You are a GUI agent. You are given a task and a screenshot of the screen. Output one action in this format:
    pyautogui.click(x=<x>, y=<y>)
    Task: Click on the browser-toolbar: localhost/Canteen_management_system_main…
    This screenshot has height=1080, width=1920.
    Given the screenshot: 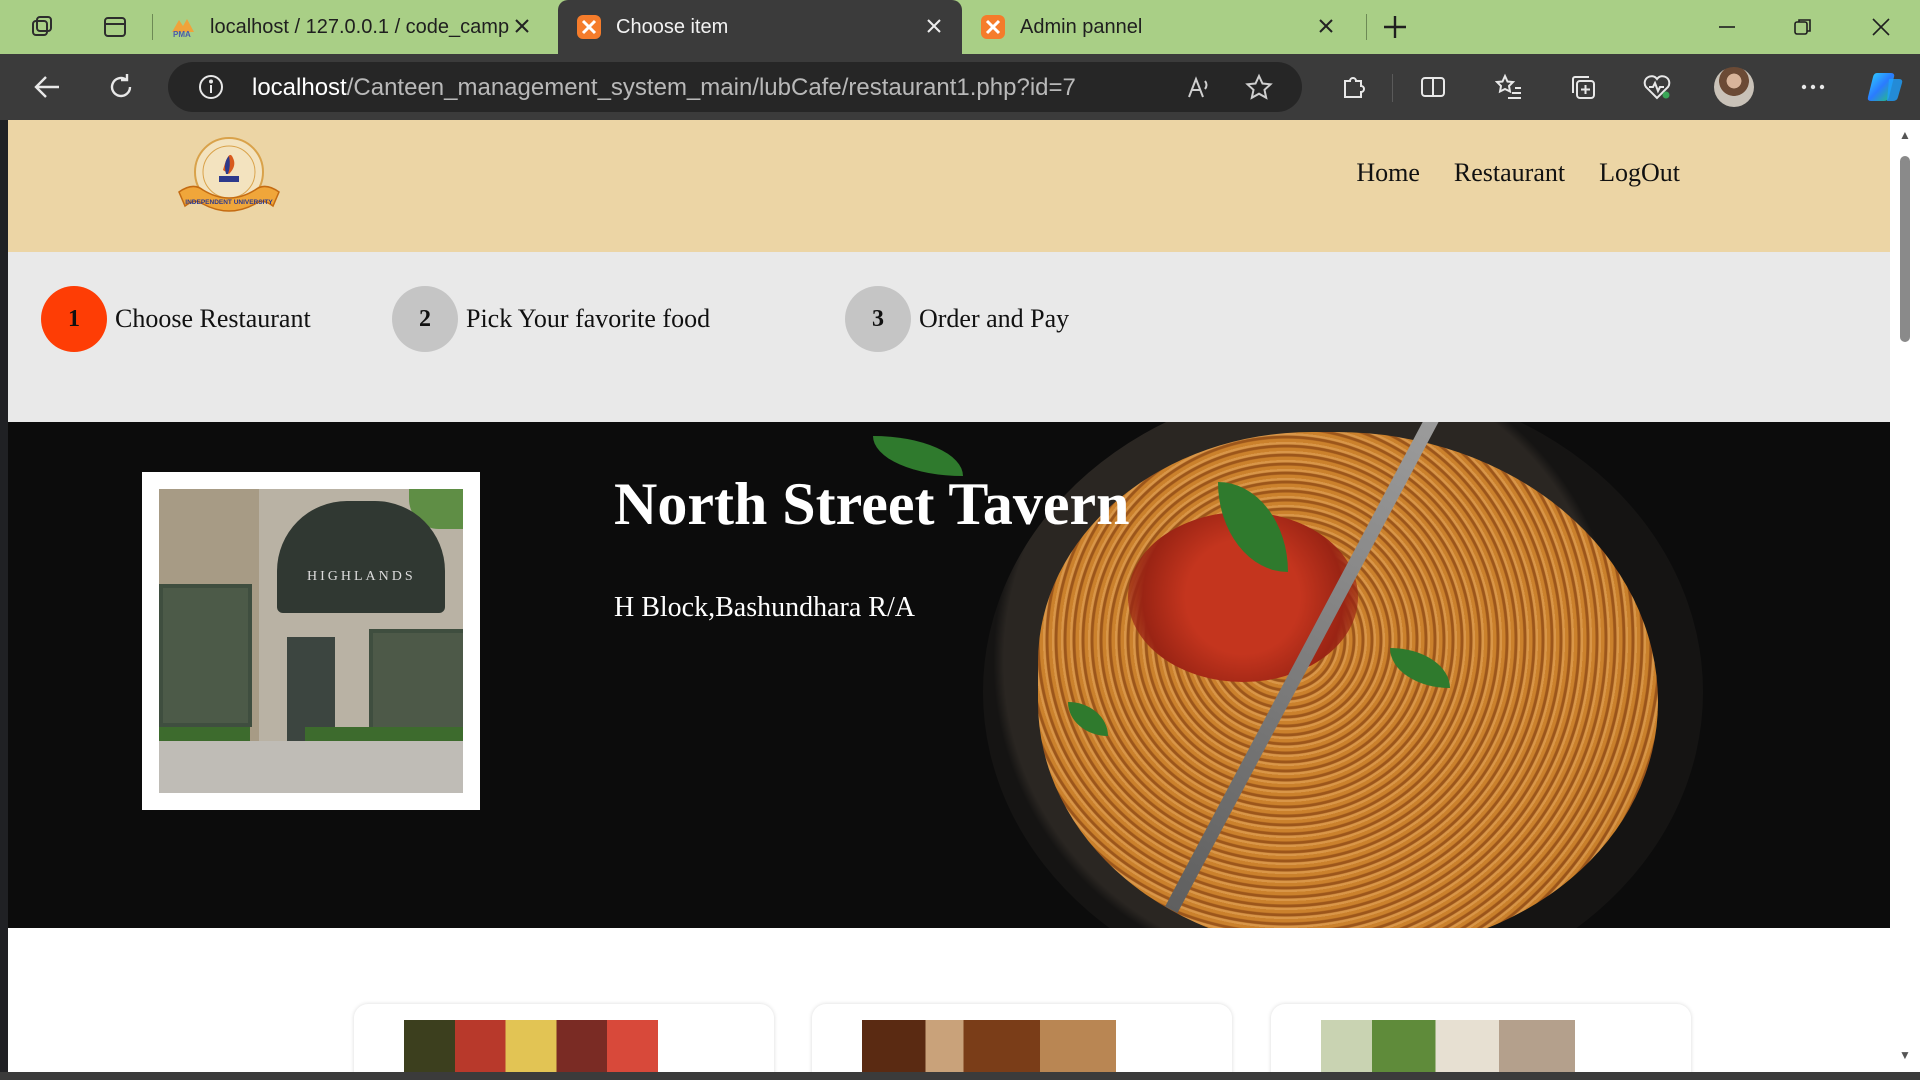 What is the action you would take?
    pyautogui.click(x=960, y=87)
    